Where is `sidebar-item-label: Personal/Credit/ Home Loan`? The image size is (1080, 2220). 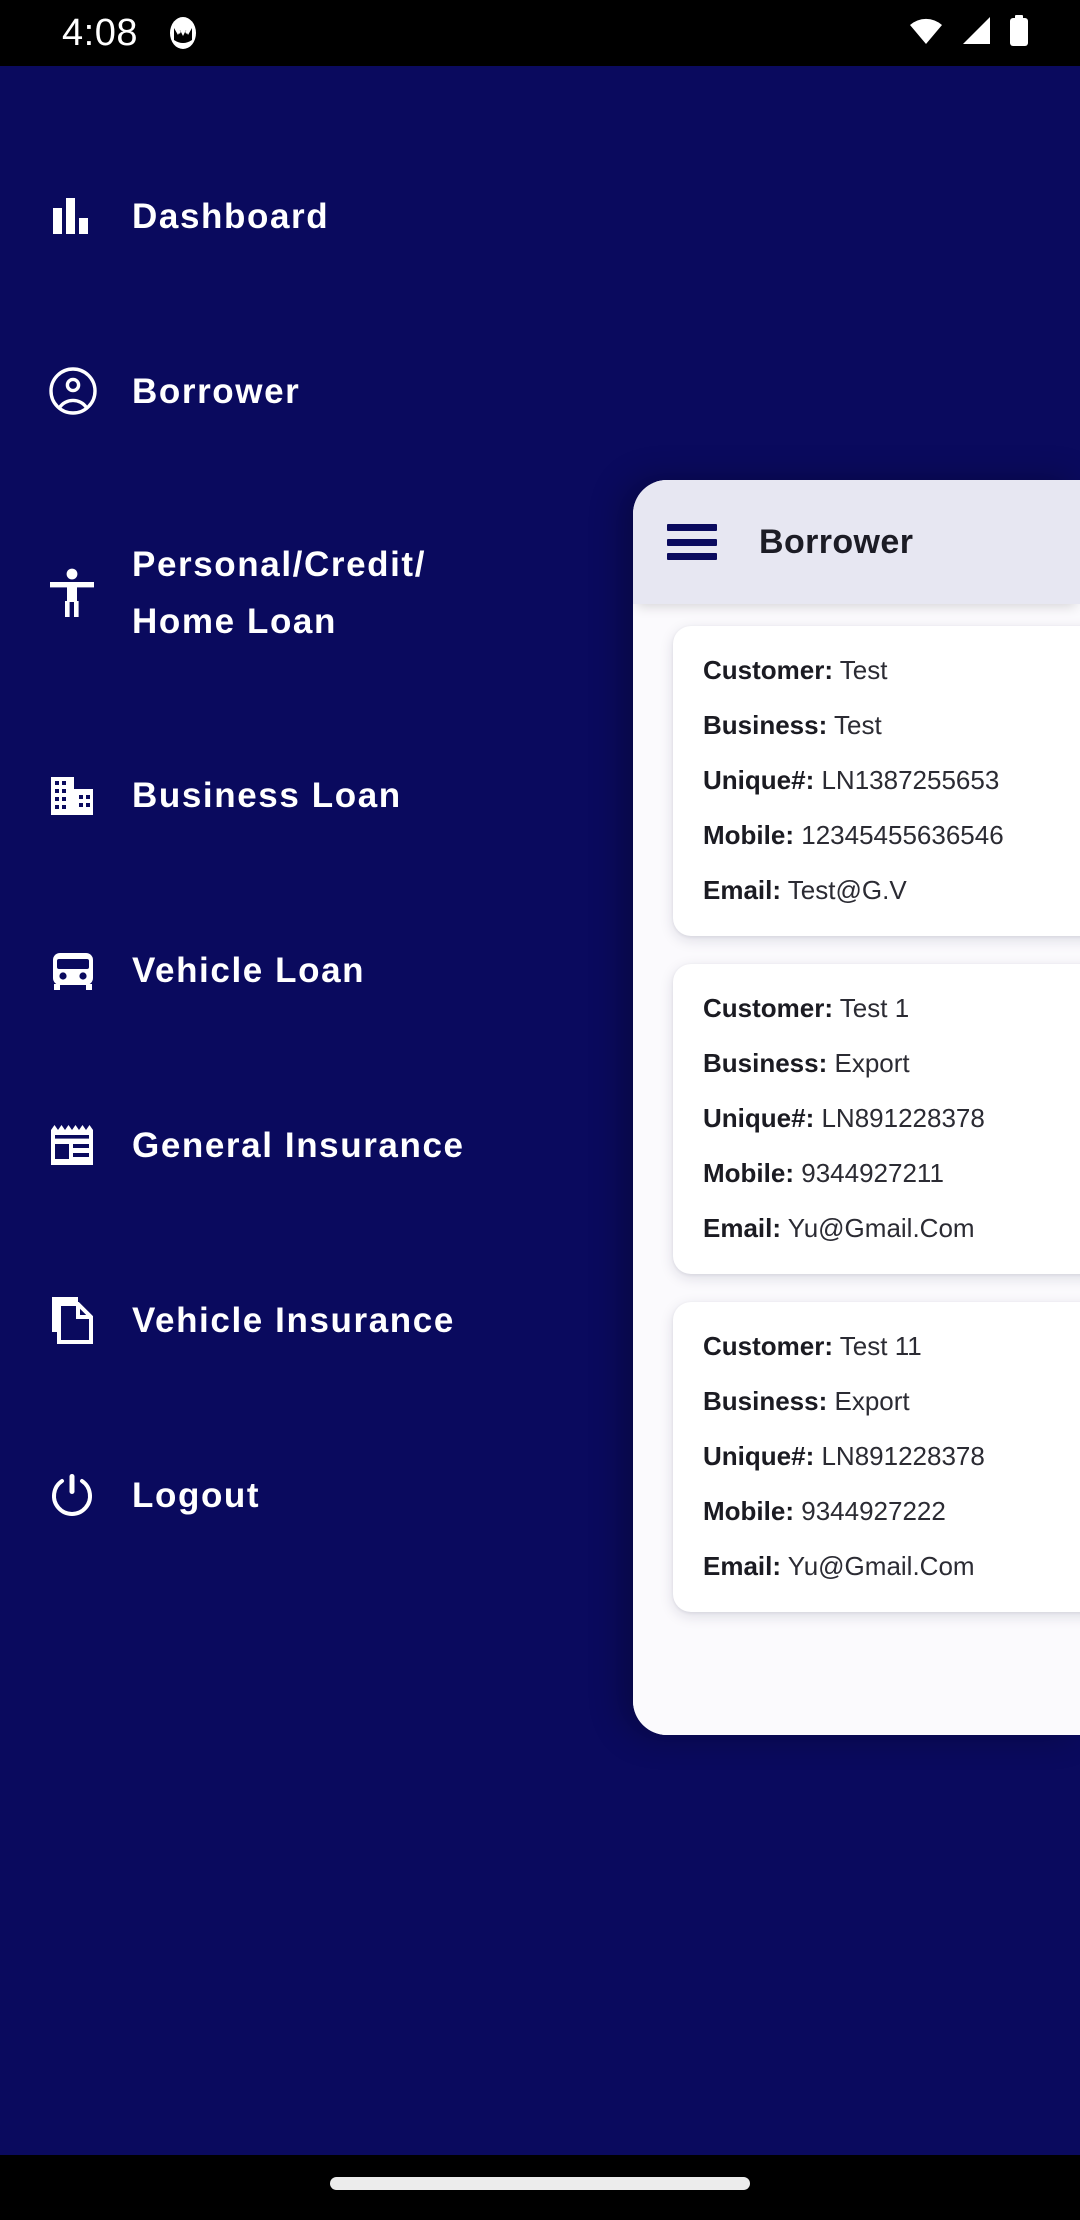 sidebar-item-label: Personal/Credit/ Home Loan is located at coordinates (279, 593).